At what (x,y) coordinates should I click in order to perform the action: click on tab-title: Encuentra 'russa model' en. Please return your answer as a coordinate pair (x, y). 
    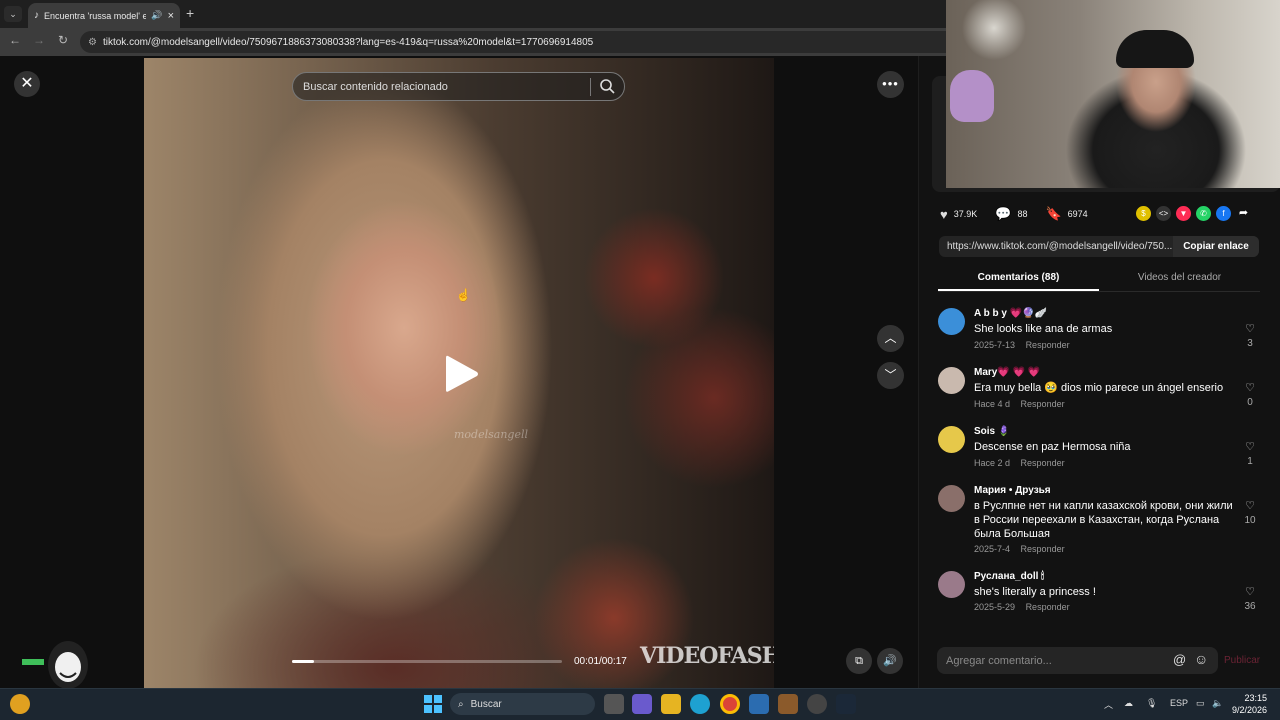
    Looking at the image, I should click on (95, 15).